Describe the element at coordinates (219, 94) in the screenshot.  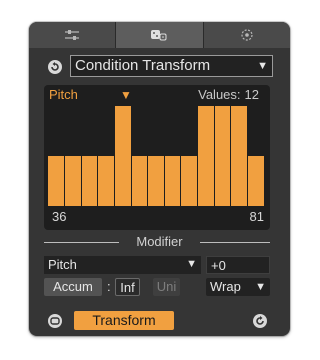
I see `values-label: Values:` at that location.